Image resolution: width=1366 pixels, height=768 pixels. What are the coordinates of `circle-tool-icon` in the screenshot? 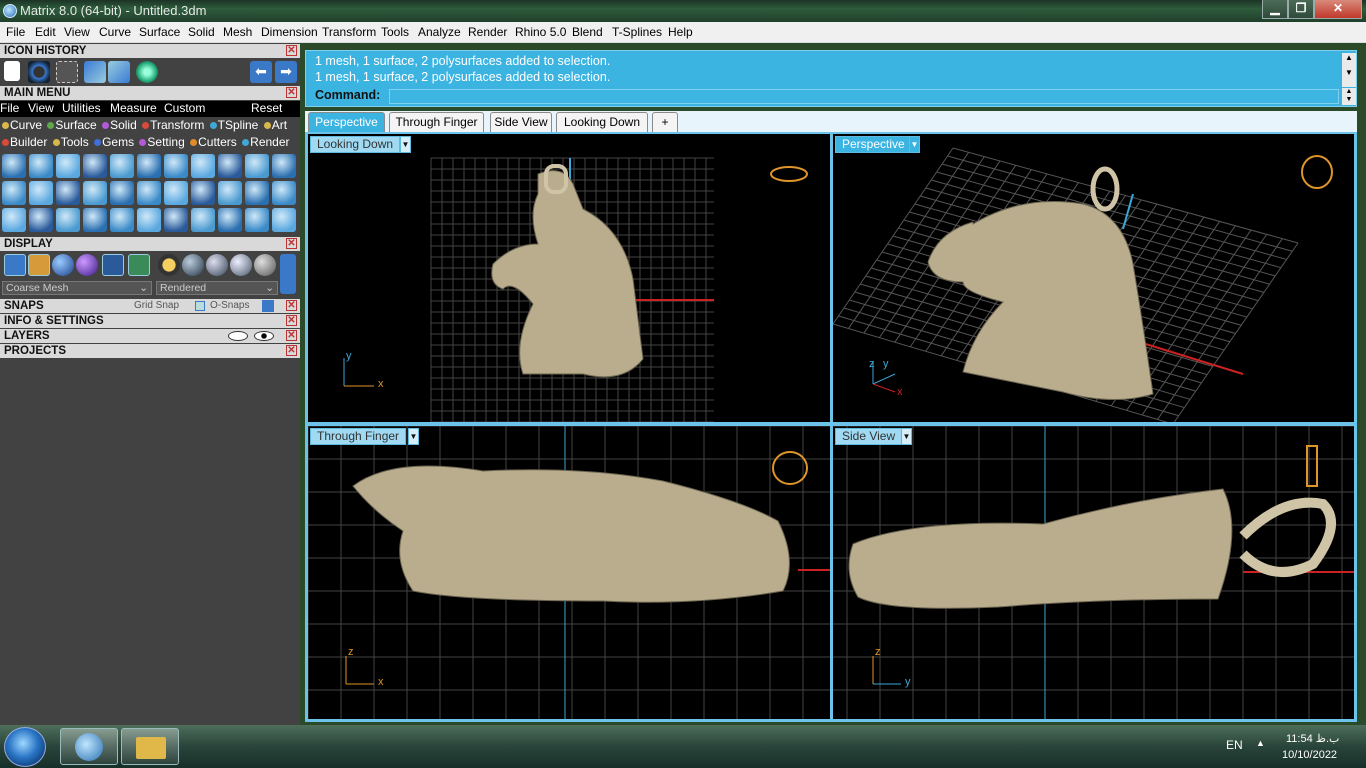 It's located at (39, 72).